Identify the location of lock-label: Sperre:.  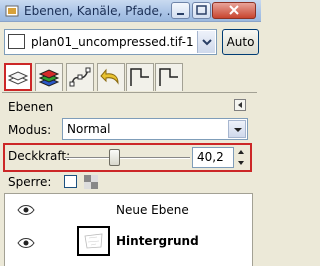
(30, 182).